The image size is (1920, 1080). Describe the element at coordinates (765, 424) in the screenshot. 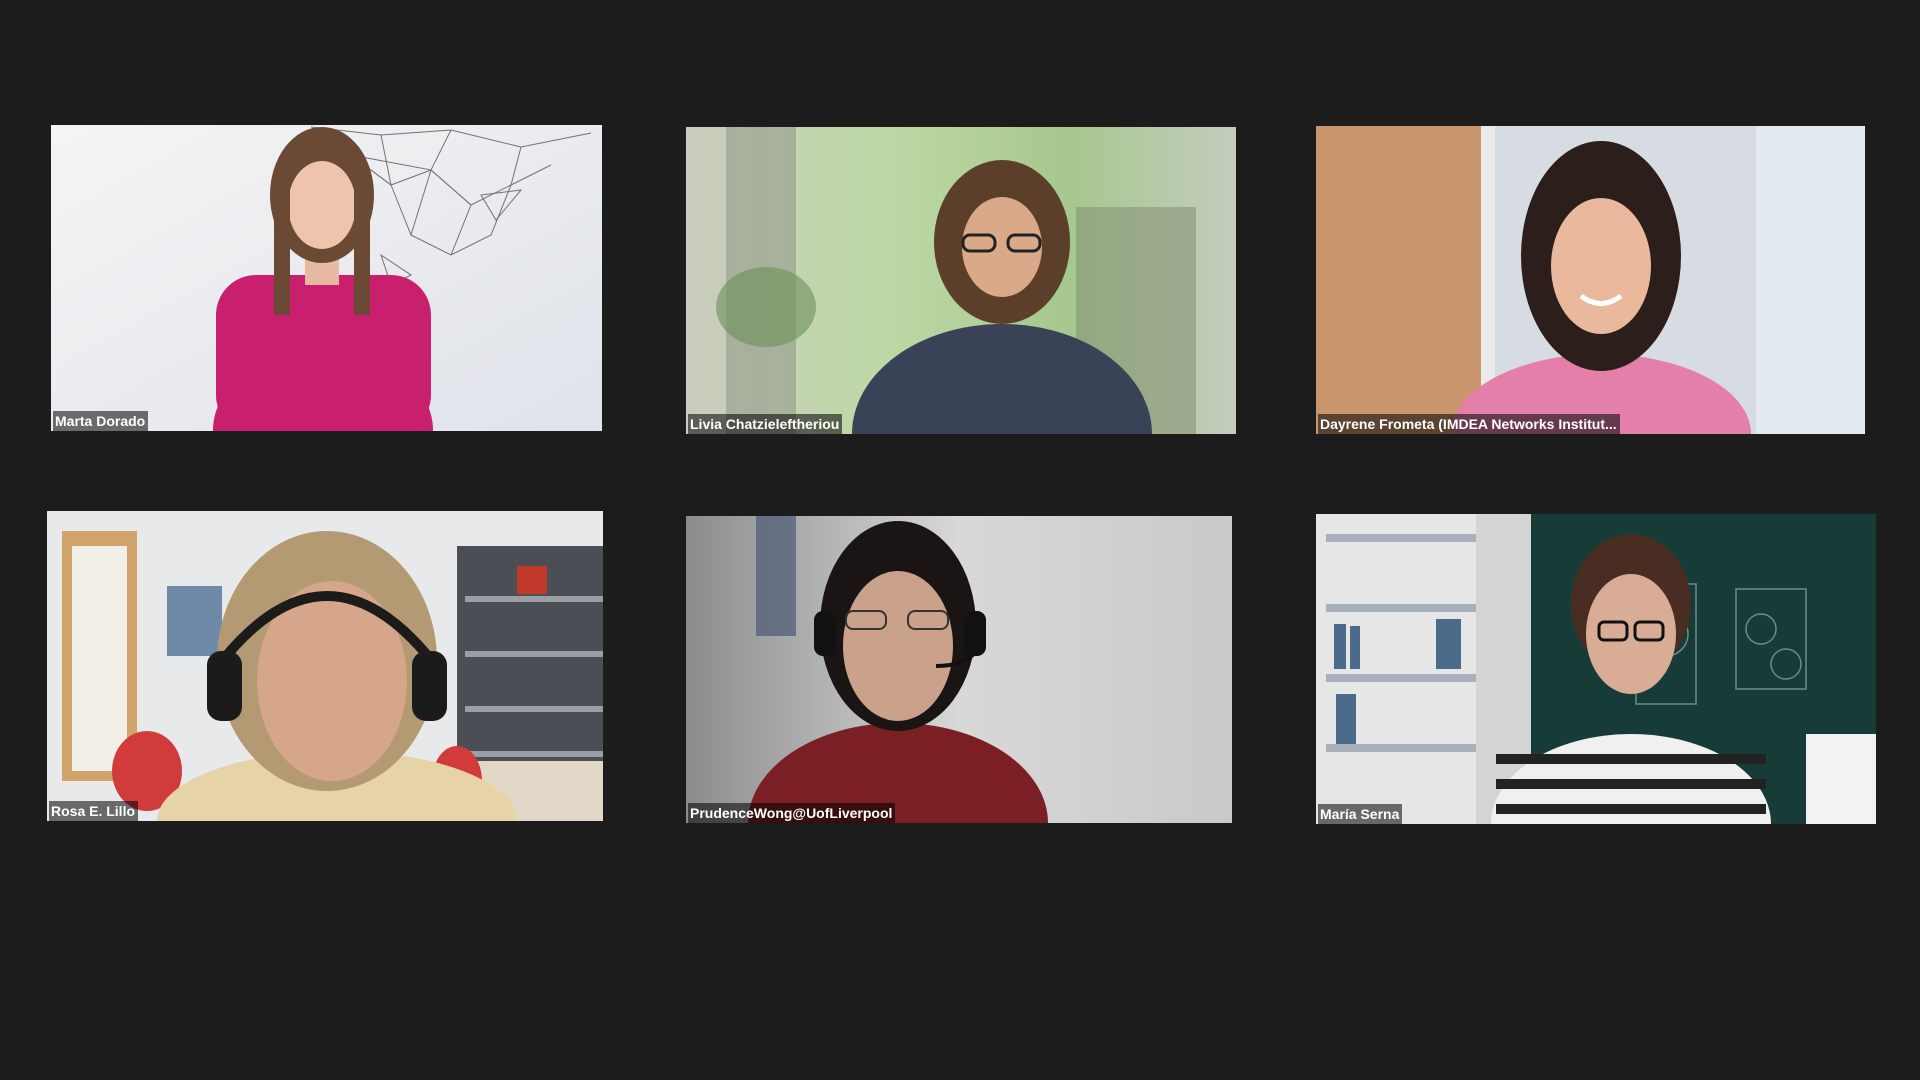

I see `participant-name-label: Livia Chatzieleftheriou` at that location.